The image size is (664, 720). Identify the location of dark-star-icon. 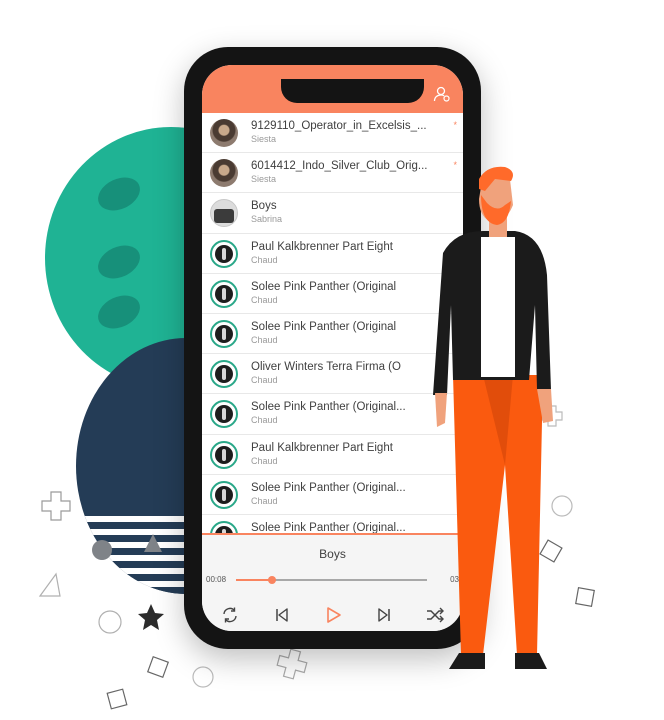
(151, 617).